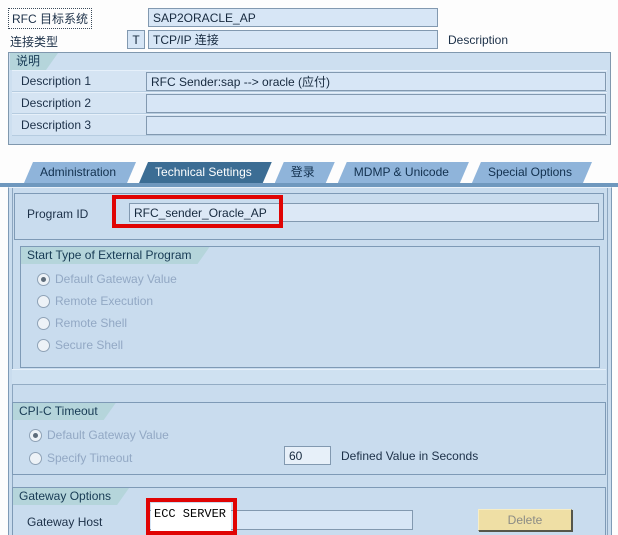 The height and width of the screenshot is (535, 618). Describe the element at coordinates (95, 301) in the screenshot. I see `radio-remote-execution: Remote Execution` at that location.